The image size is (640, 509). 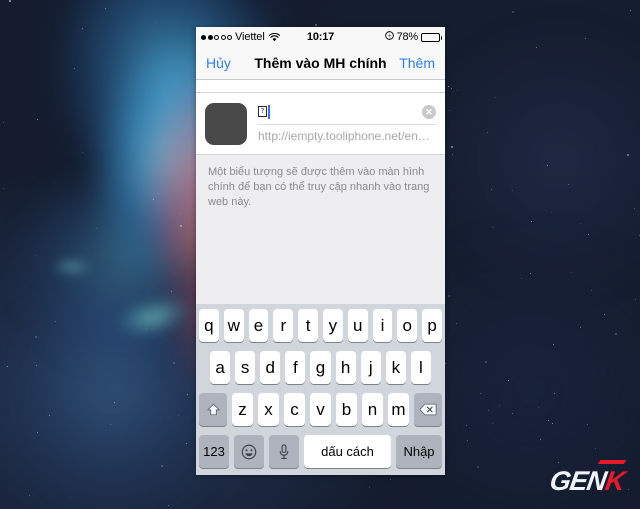 I want to click on key-e: e, so click(x=258, y=325).